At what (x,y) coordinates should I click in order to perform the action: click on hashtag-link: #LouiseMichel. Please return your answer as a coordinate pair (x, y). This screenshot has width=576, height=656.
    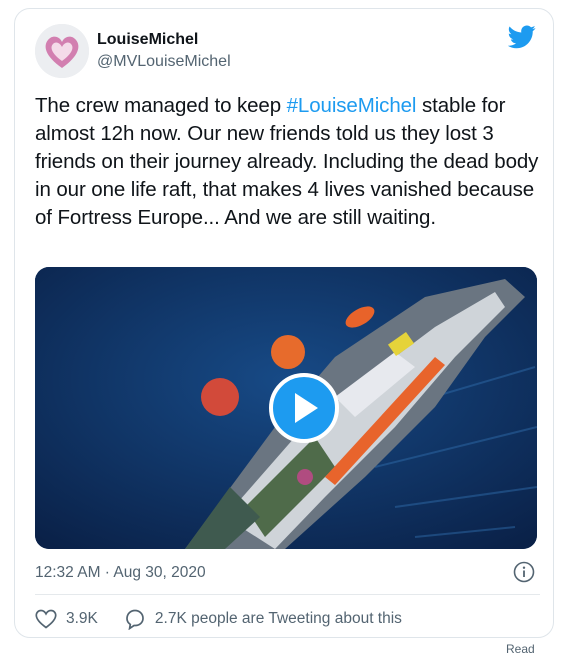
    Looking at the image, I should click on (352, 105).